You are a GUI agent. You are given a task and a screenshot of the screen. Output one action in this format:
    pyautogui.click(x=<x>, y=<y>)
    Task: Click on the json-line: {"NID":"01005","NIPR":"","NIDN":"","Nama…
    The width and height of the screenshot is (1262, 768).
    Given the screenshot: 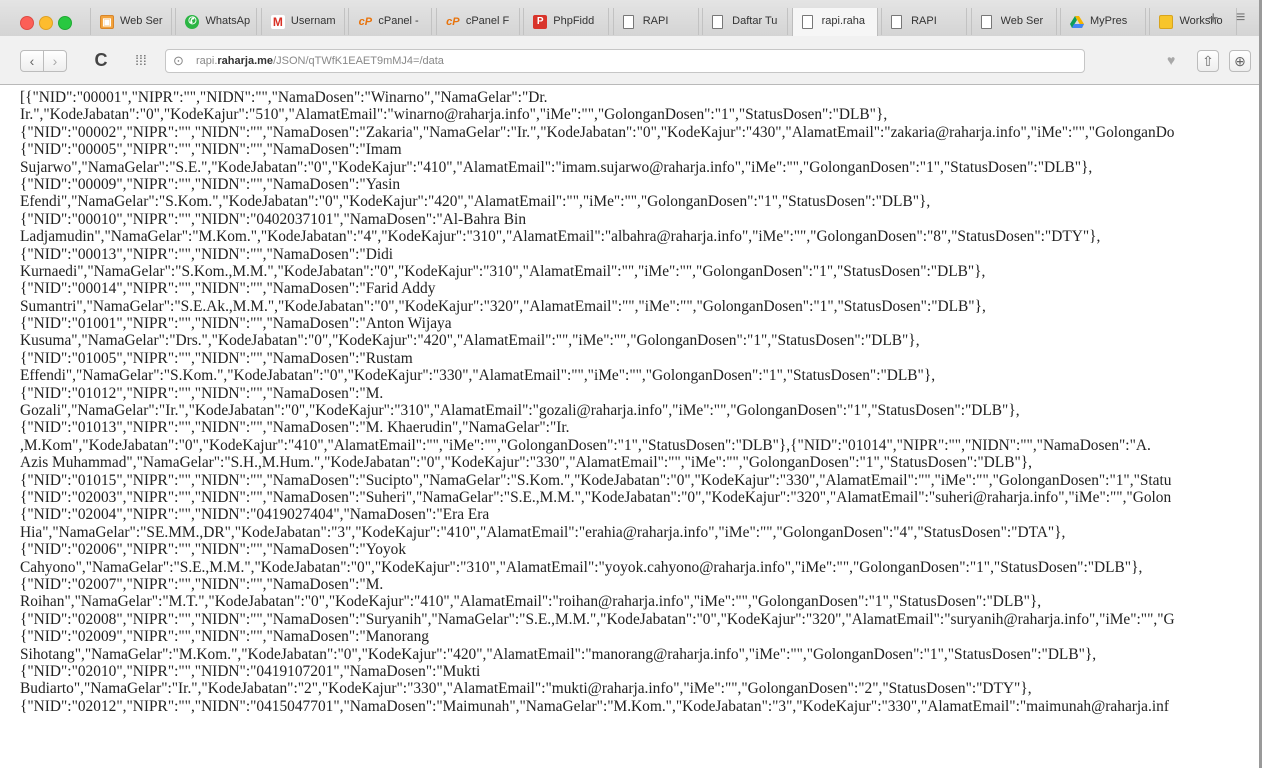 What is the action you would take?
    pyautogui.click(x=216, y=358)
    